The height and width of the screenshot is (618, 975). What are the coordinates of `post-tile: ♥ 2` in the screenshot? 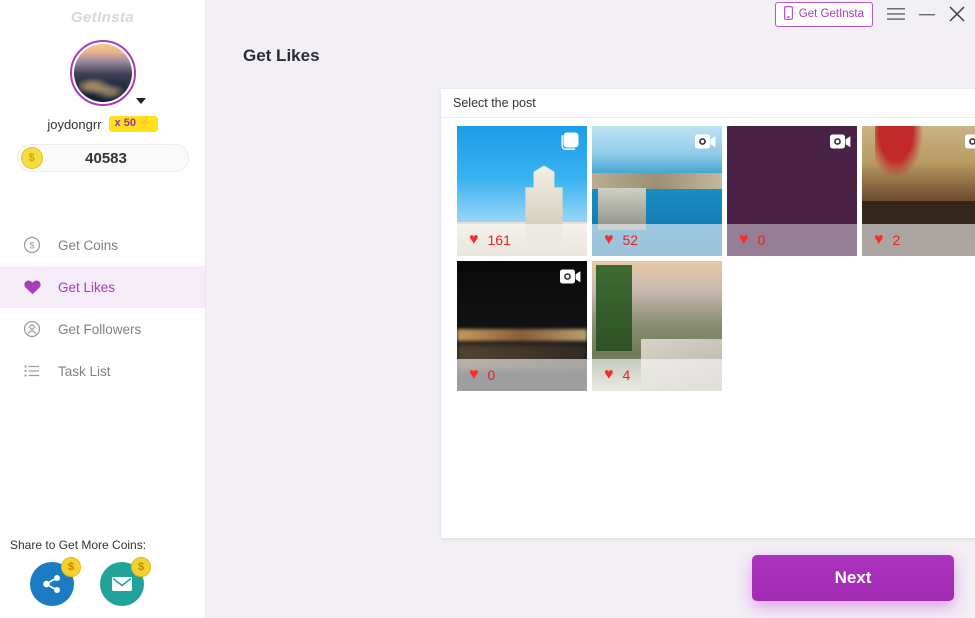 It's located at (918, 191).